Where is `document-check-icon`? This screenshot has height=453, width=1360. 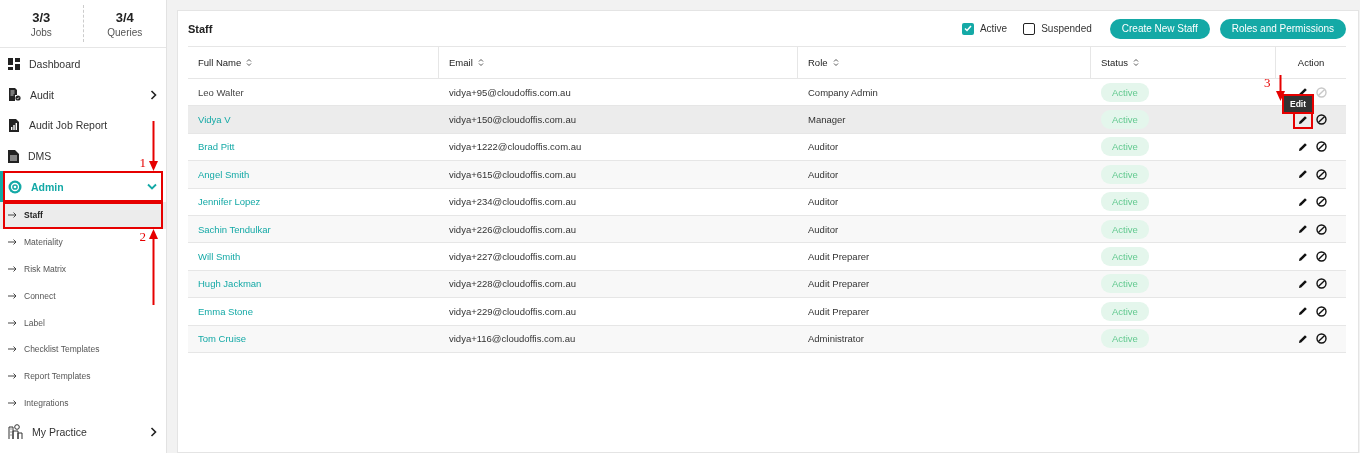 document-check-icon is located at coordinates (14, 95).